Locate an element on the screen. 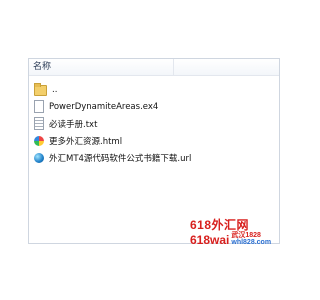 Image resolution: width=320 pixels, height=300 pixels. file-name: 更多外汇资源.html is located at coordinates (86, 141).